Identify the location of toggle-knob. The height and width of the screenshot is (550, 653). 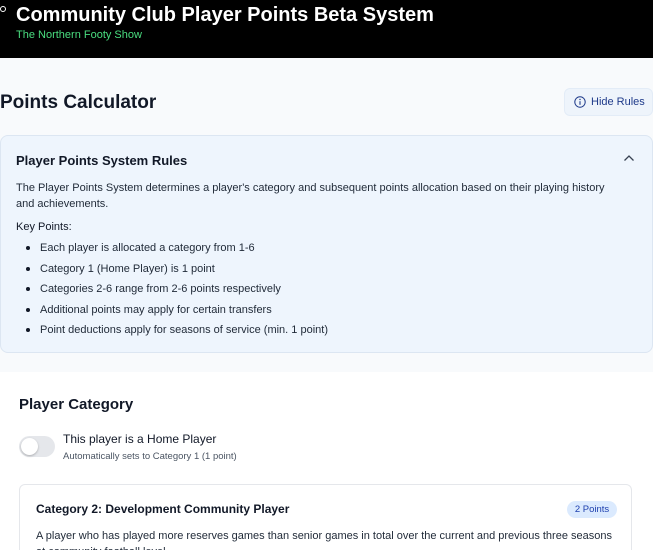
(29, 446).